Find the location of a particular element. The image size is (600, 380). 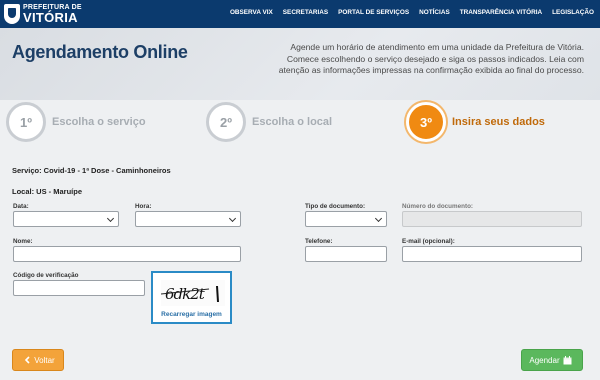

name-label: Nome: is located at coordinates (23, 241).